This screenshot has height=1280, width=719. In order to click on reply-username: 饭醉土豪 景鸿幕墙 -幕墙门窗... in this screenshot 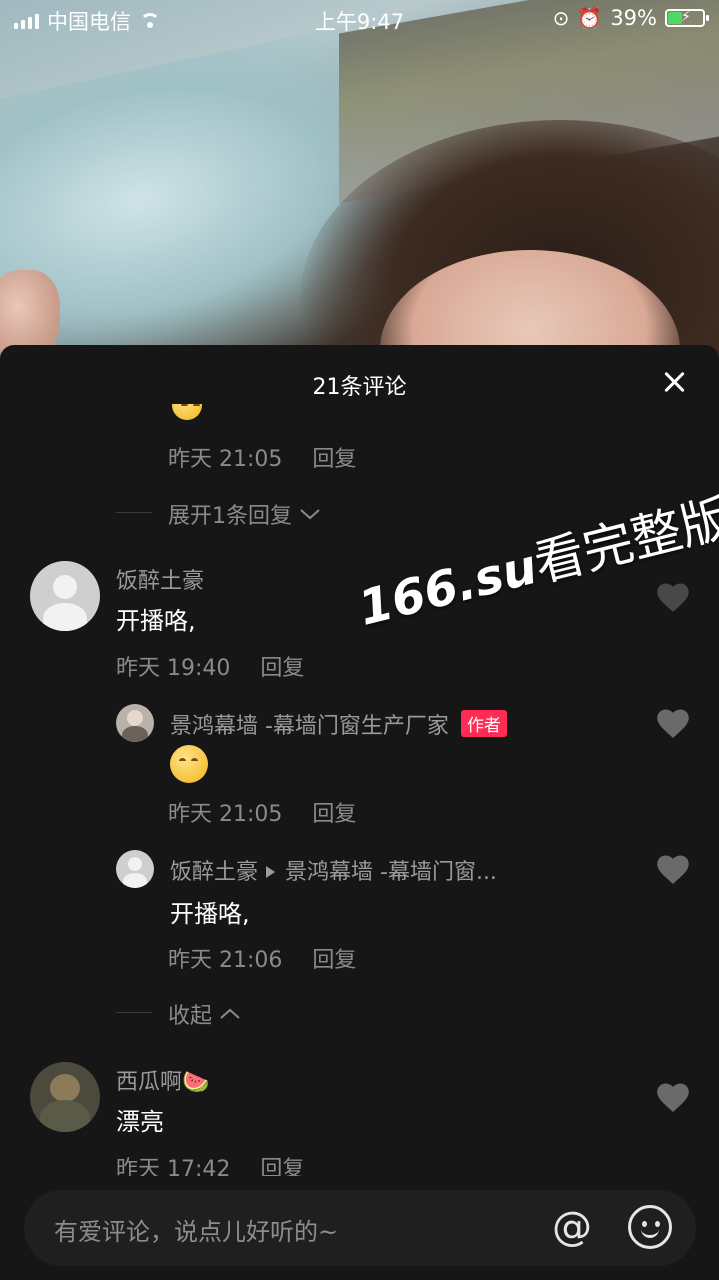, I will do `click(333, 870)`.